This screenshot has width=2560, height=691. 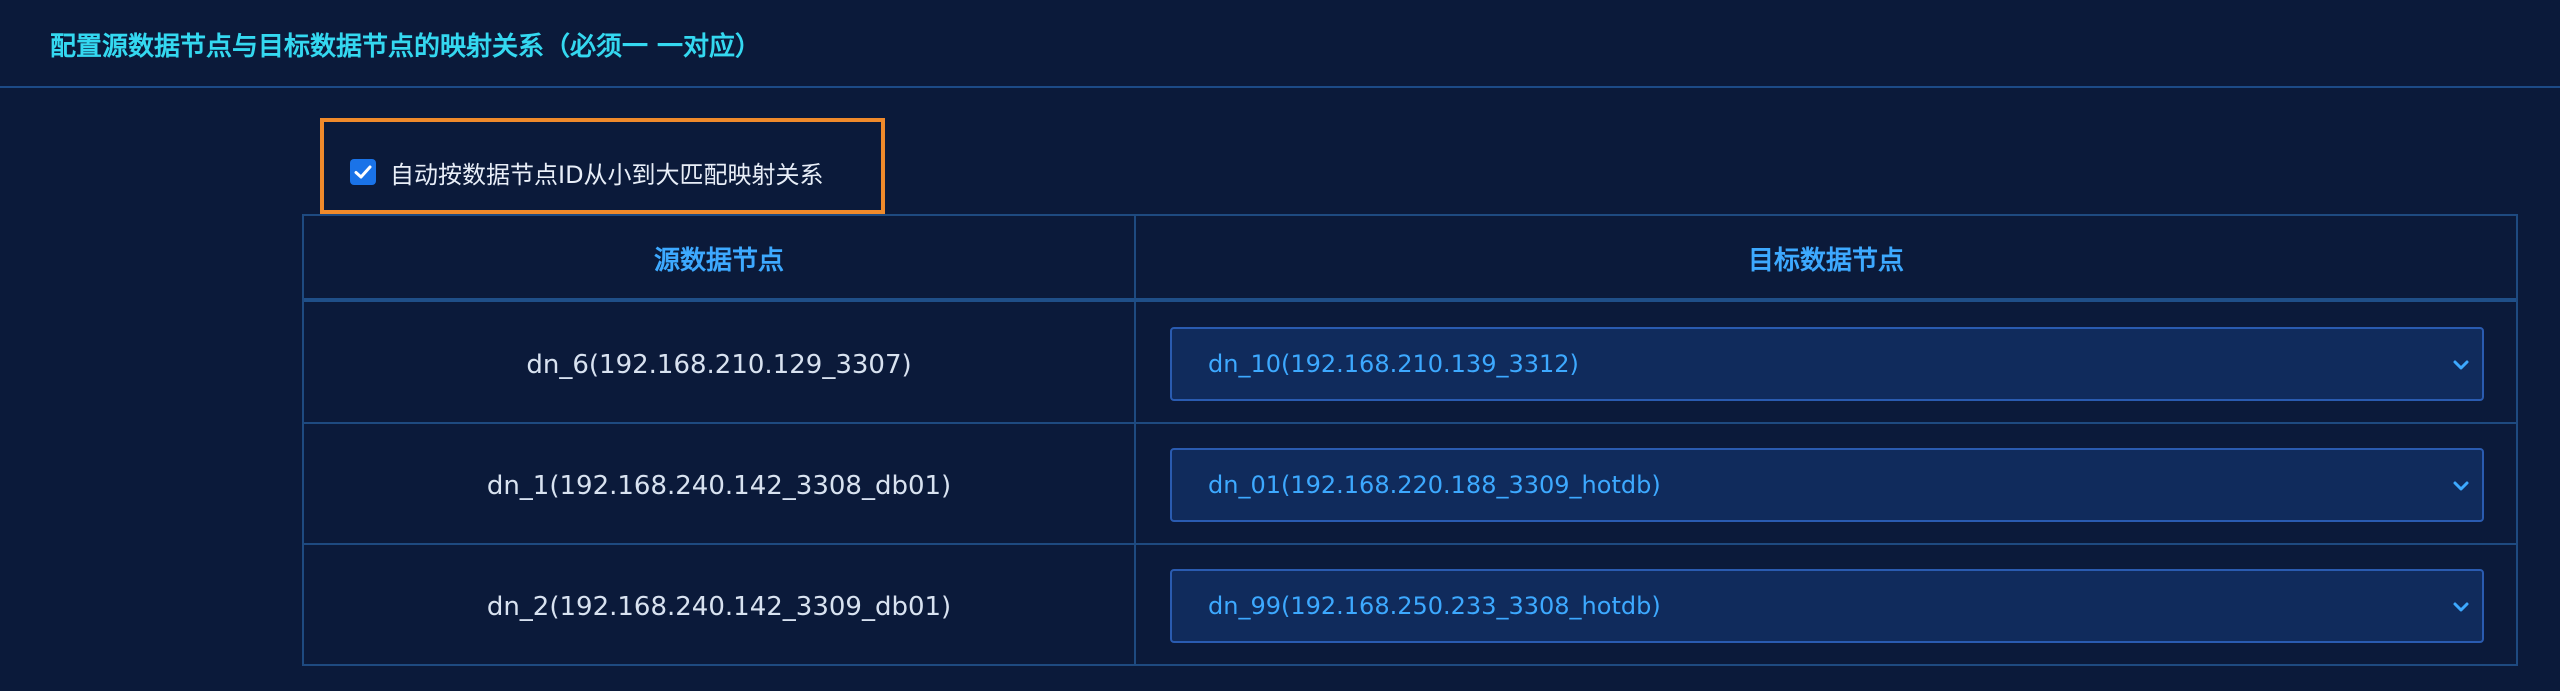 I want to click on header-source-node: 源数据节点, so click(x=718, y=261).